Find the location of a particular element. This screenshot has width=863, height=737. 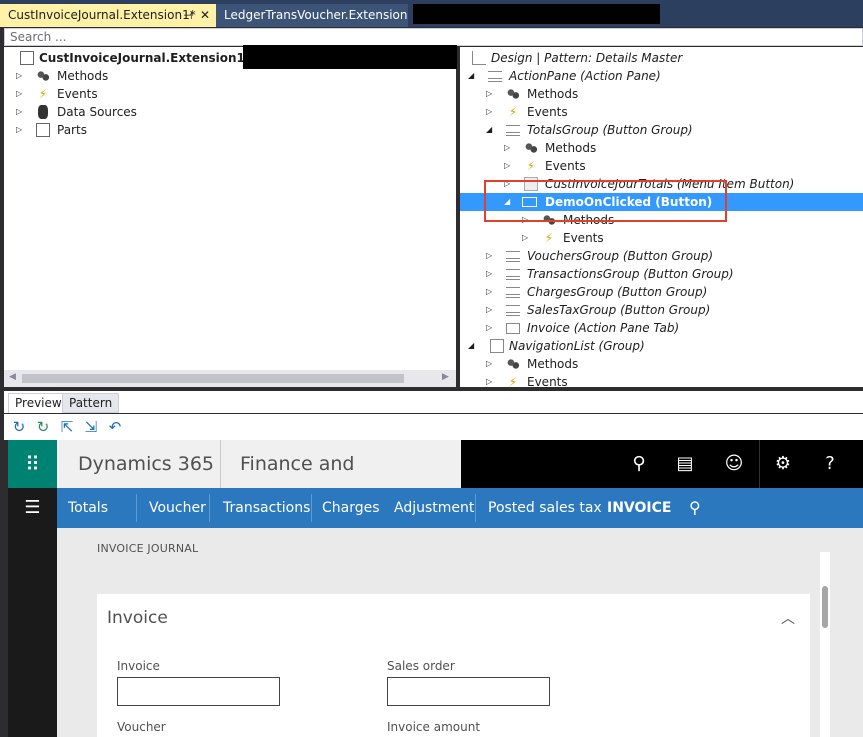

tree-item-vouchersgroup: ▷ VouchersGroup (Button Group) is located at coordinates (671, 256).